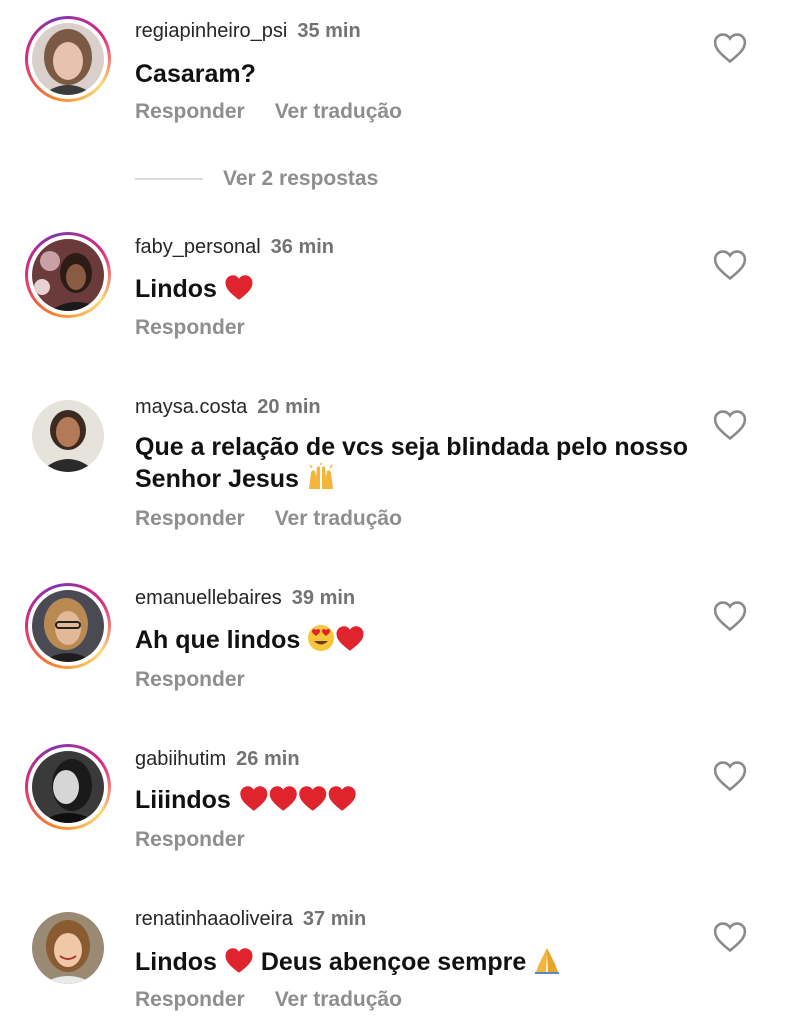 This screenshot has height=1024, width=792. Describe the element at coordinates (183, 800) in the screenshot. I see `comment-text-content: Liiindos` at that location.